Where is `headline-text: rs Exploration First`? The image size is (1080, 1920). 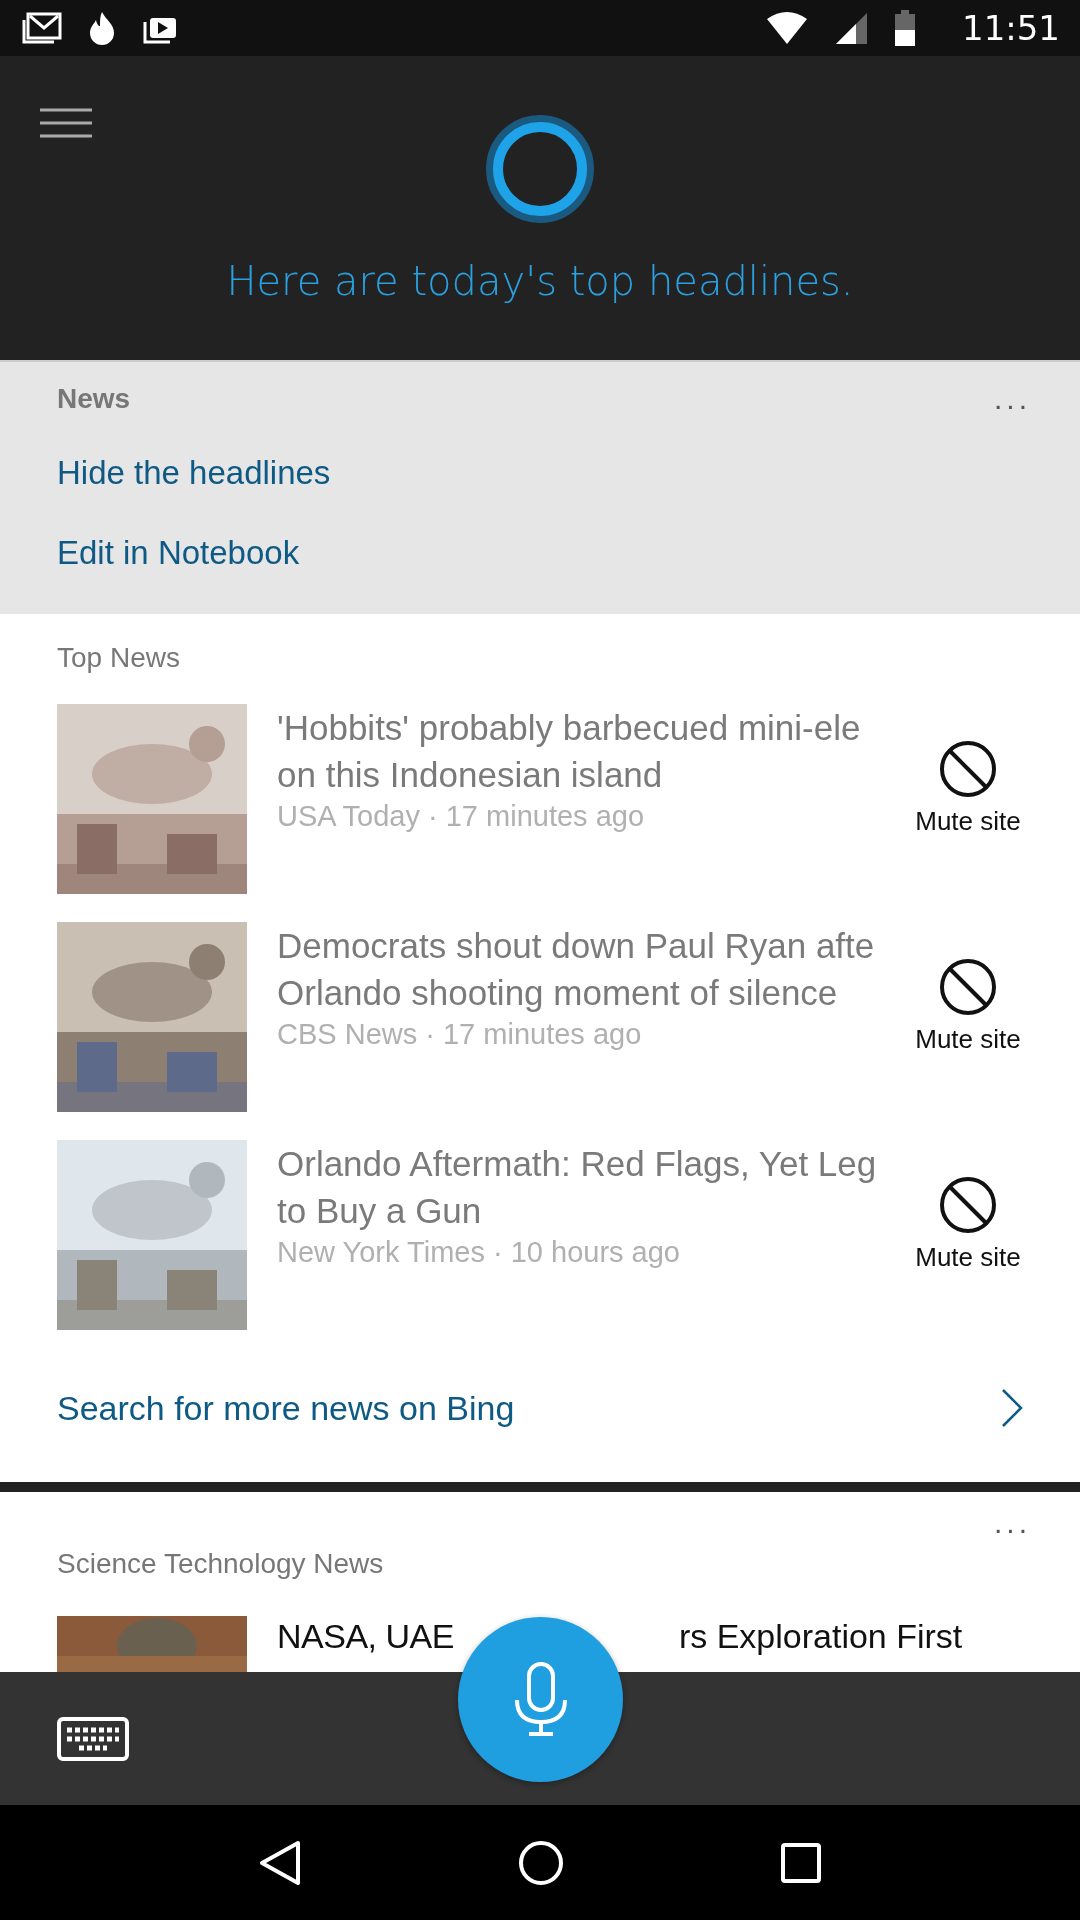
headline-text: rs Exploration First is located at coordinates (820, 1636).